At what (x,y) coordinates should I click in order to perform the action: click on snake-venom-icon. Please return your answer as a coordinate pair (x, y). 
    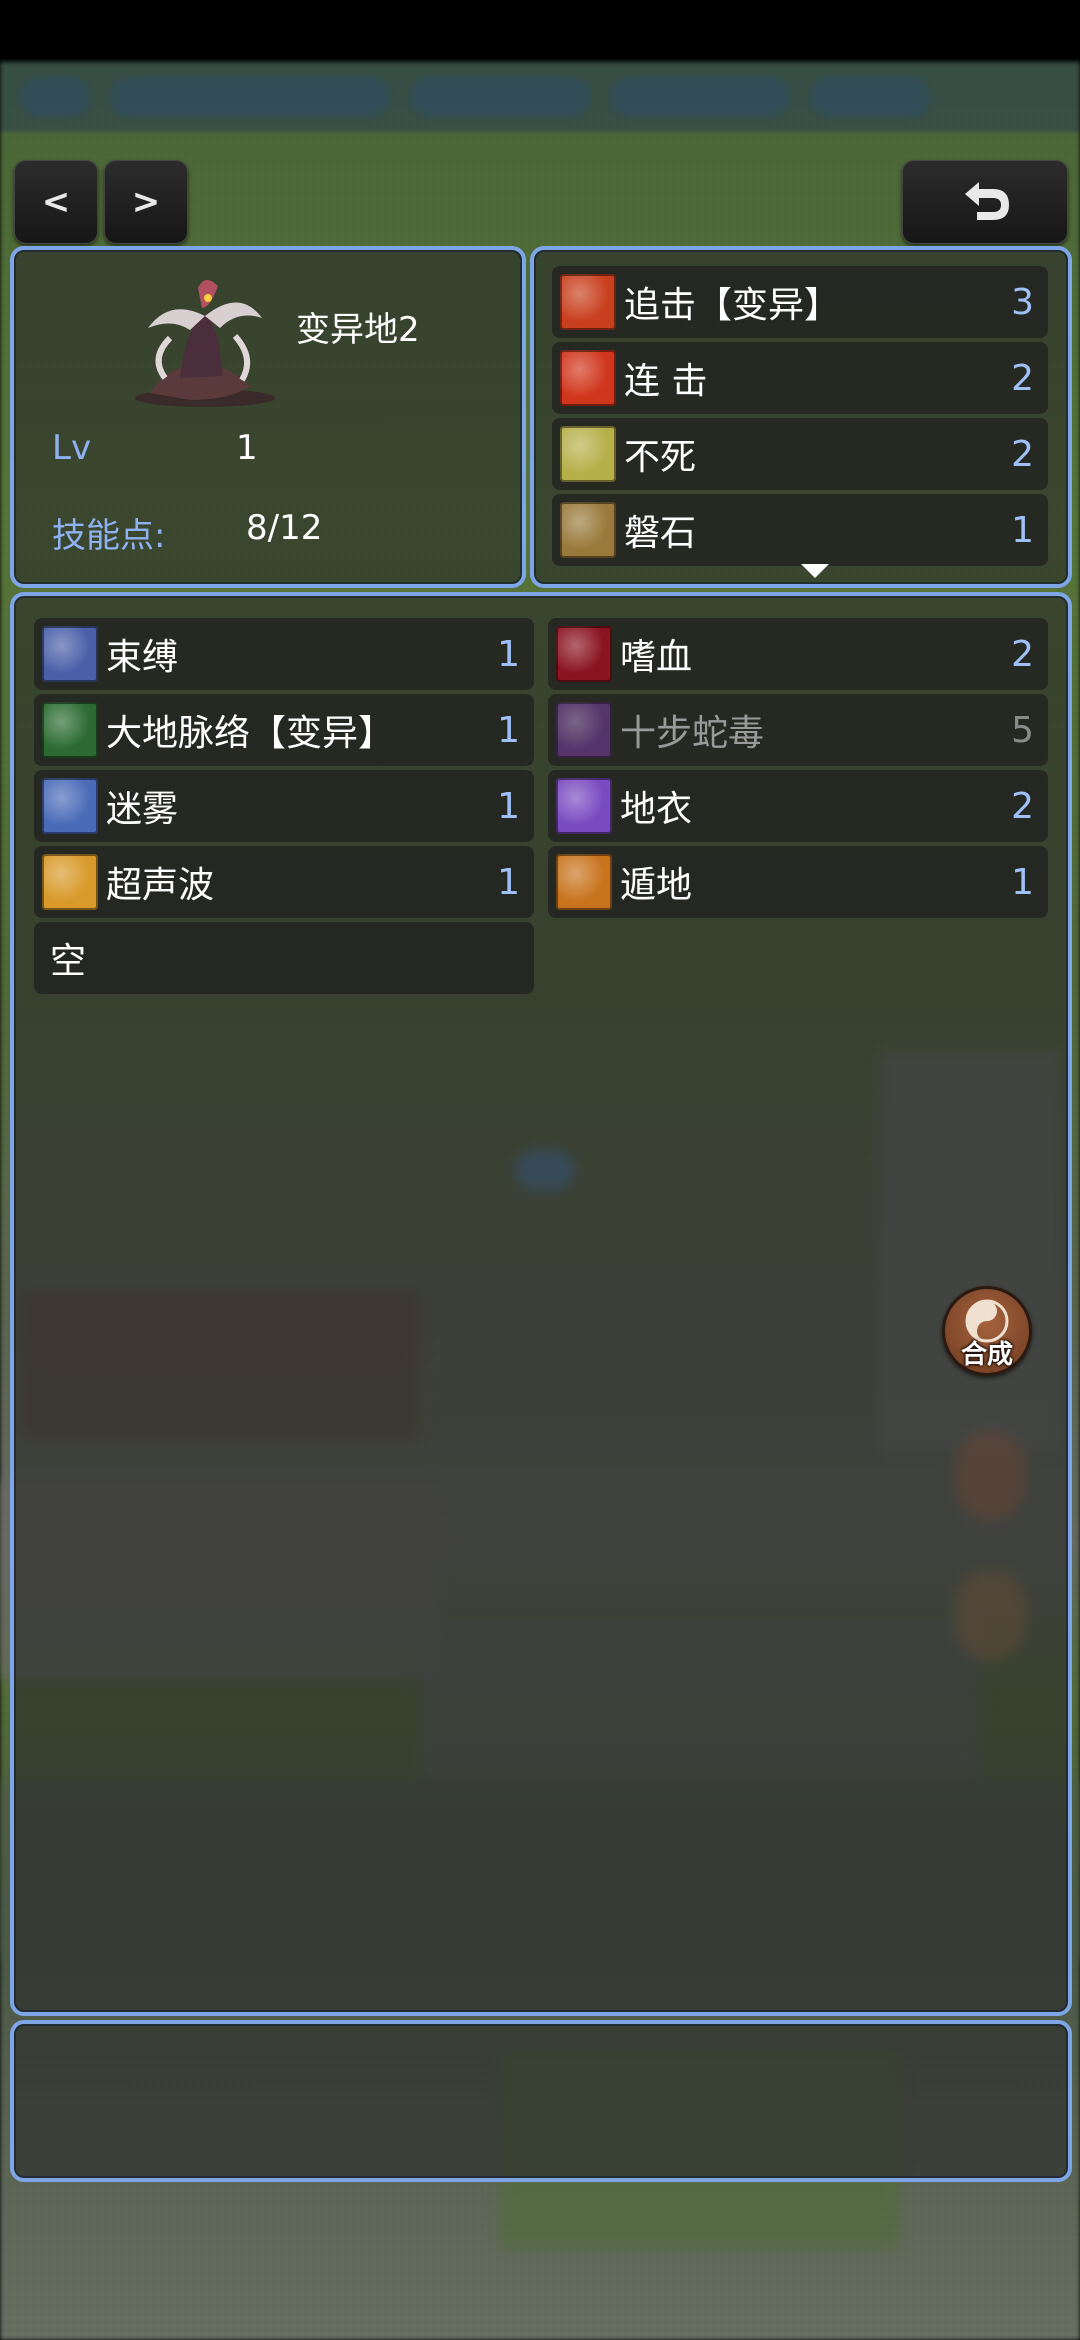
    Looking at the image, I should click on (584, 730).